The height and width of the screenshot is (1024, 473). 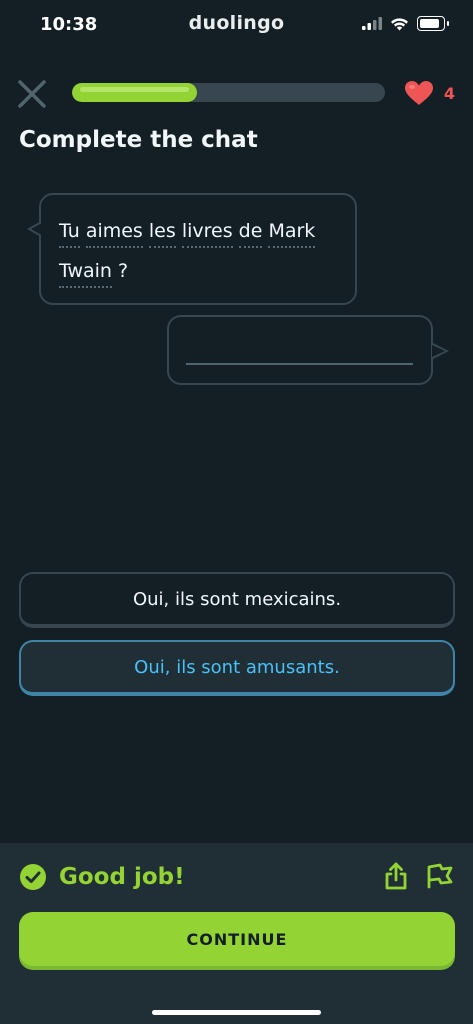 I want to click on lesson-progress-bar, so click(x=228, y=92).